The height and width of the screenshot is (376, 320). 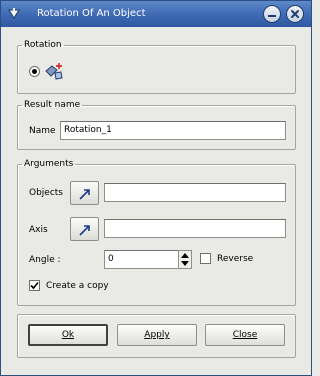 I want to click on close-button-label: Close, so click(x=245, y=335).